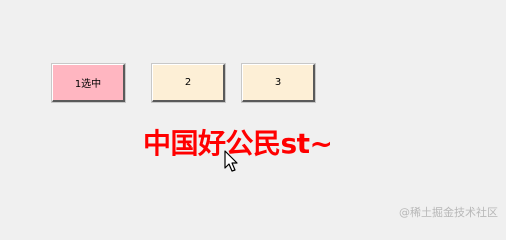 This screenshot has height=240, width=506. I want to click on arrow-cursor-icon, so click(231, 161).